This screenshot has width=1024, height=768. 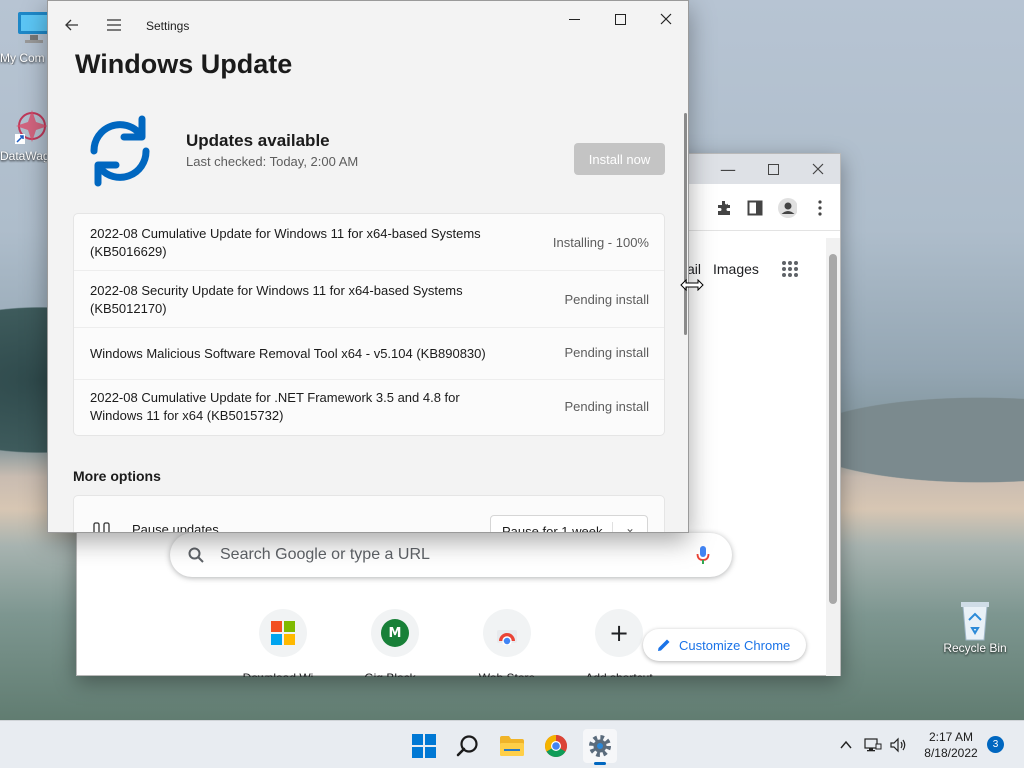 What do you see at coordinates (951, 737) in the screenshot?
I see `clock-time: 2:17 AM` at bounding box center [951, 737].